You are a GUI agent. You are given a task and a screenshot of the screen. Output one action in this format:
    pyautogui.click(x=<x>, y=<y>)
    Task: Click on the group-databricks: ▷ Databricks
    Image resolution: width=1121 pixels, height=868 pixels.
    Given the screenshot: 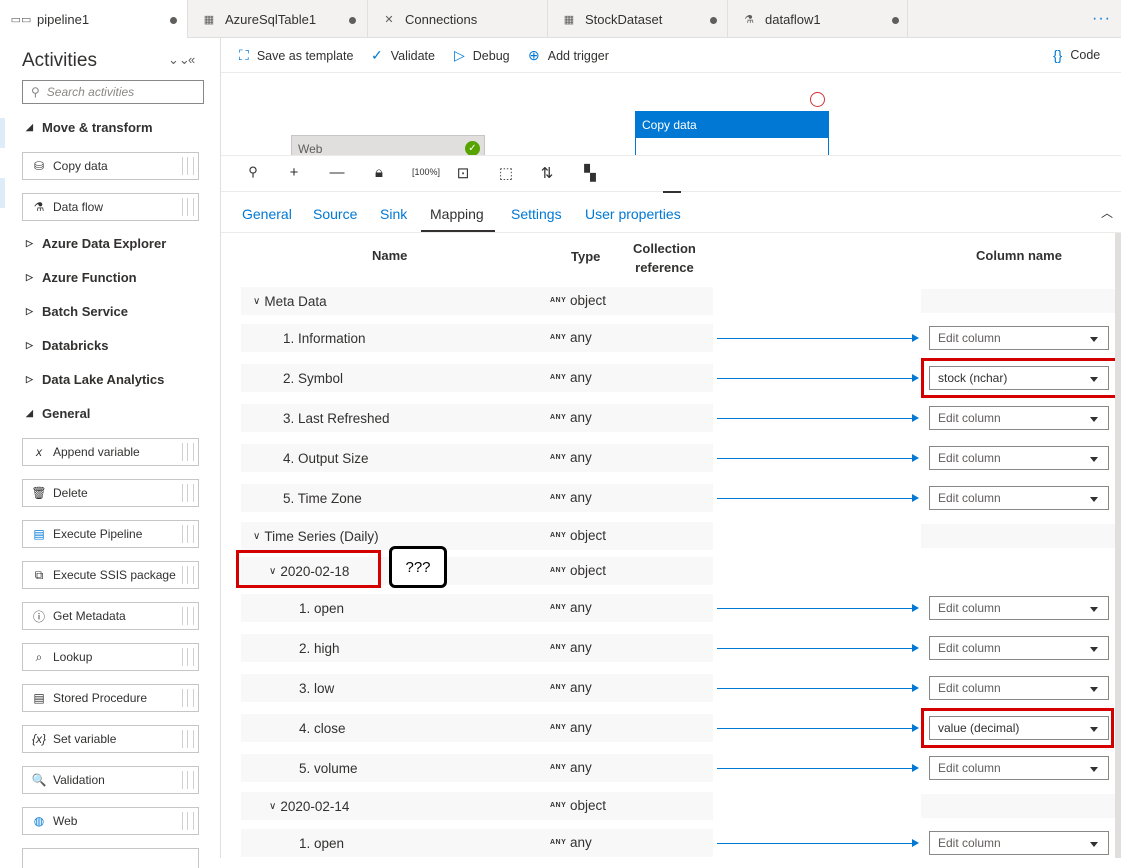 What is the action you would take?
    pyautogui.click(x=67, y=345)
    